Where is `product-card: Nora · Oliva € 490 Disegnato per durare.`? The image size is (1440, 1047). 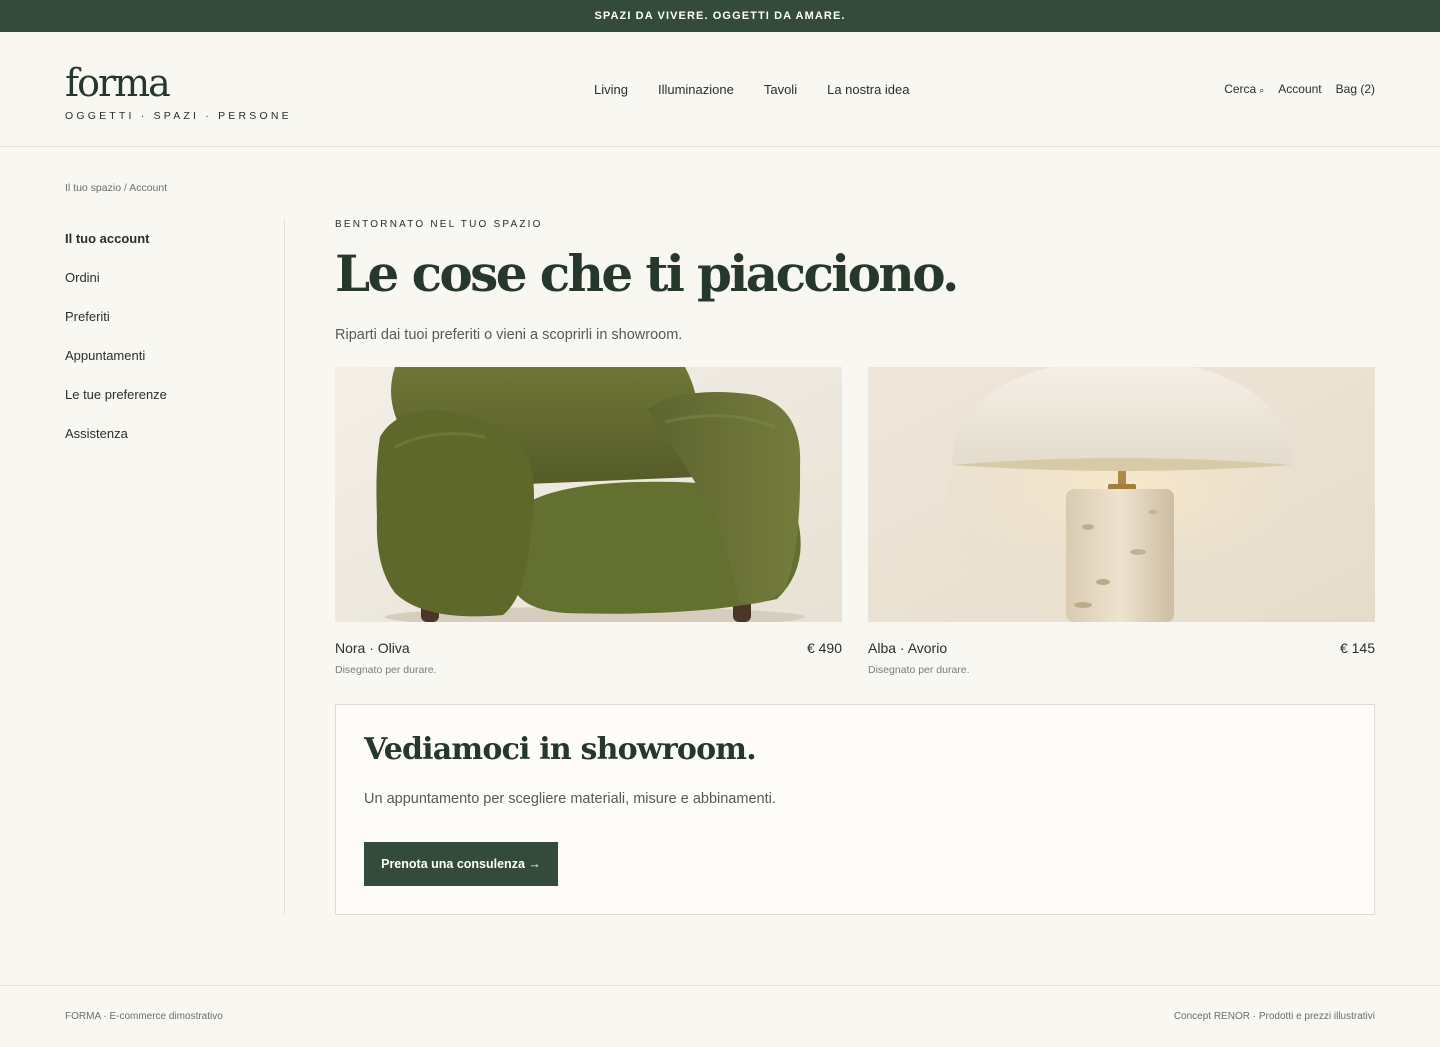
product-card: Nora · Oliva € 490 Disegnato per durare. is located at coordinates (588, 521).